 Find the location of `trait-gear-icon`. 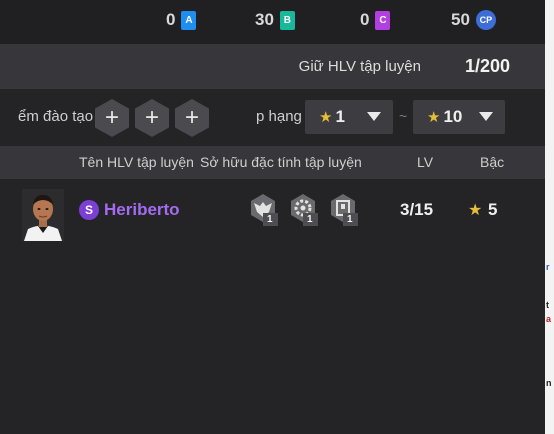

trait-gear-icon is located at coordinates (304, 210).